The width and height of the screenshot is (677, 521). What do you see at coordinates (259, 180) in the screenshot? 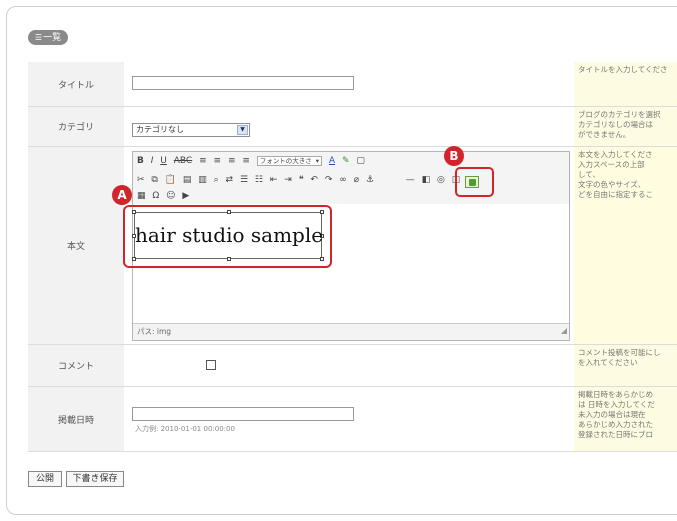
I see `numbered-list-icon: ☷` at bounding box center [259, 180].